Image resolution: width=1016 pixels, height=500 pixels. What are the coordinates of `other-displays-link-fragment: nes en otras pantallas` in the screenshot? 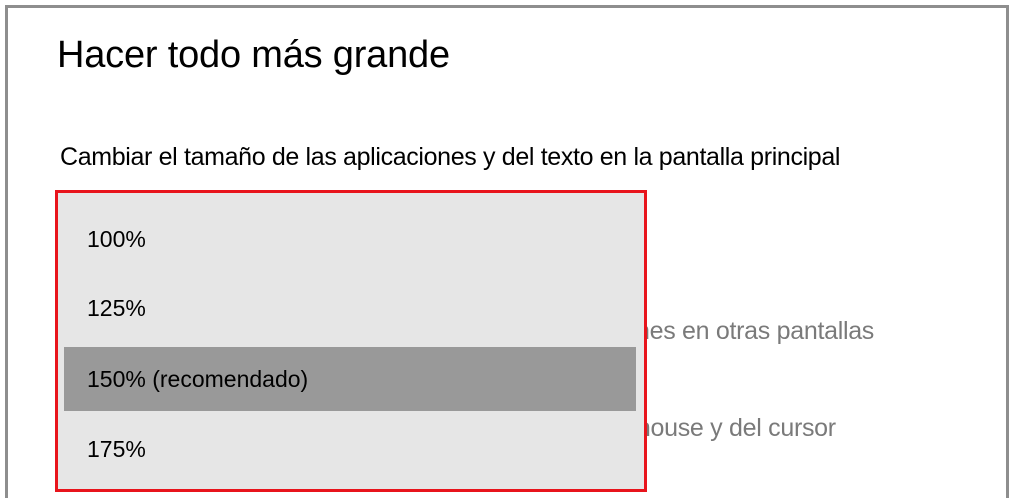 It's located at (755, 331).